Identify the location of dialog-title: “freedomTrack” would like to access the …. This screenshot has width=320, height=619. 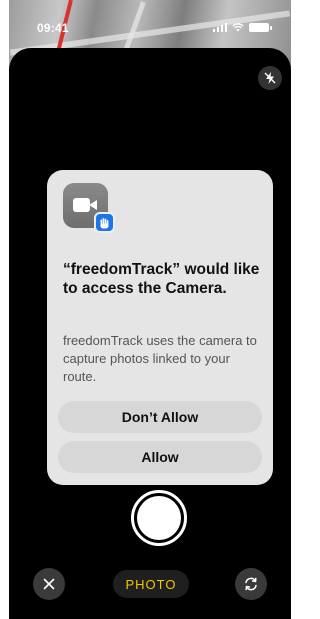
(161, 279).